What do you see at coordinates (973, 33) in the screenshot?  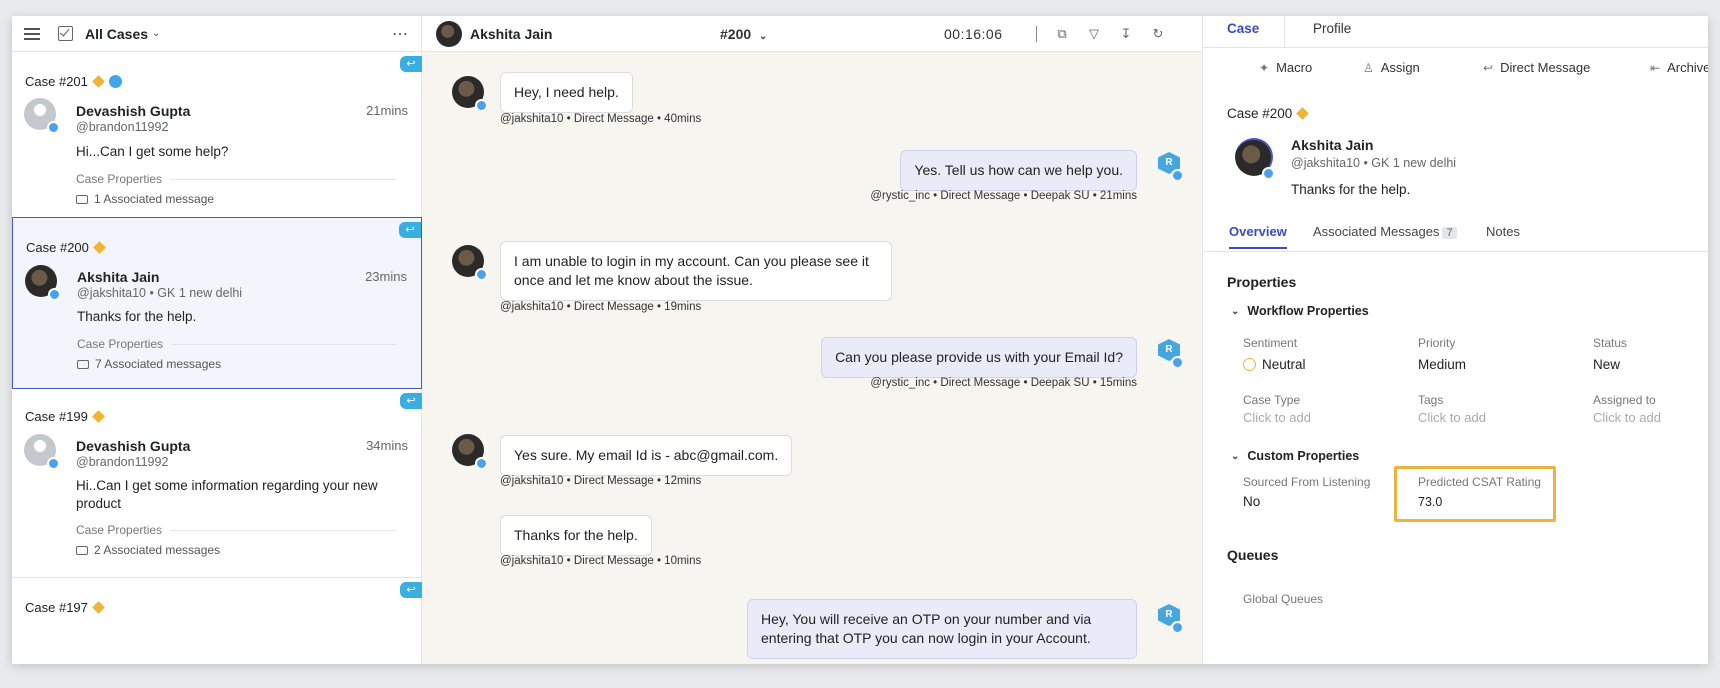 I see `case-timer: 00:16:06` at bounding box center [973, 33].